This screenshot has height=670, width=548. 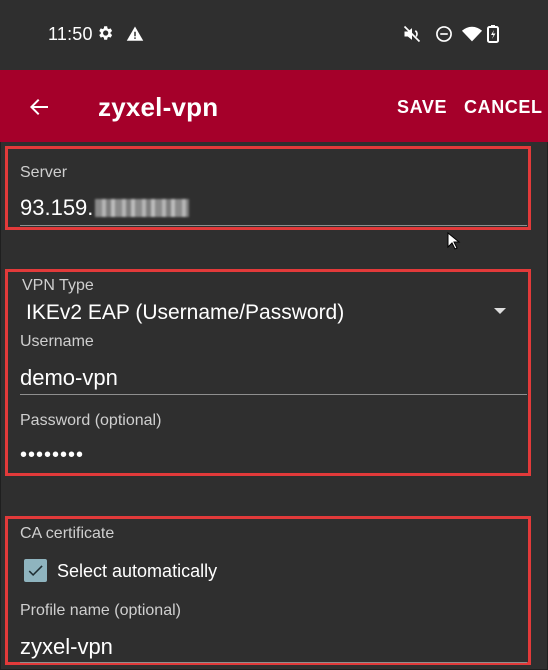 I want to click on app-bar-title: zyxel-vpn, so click(x=158, y=107).